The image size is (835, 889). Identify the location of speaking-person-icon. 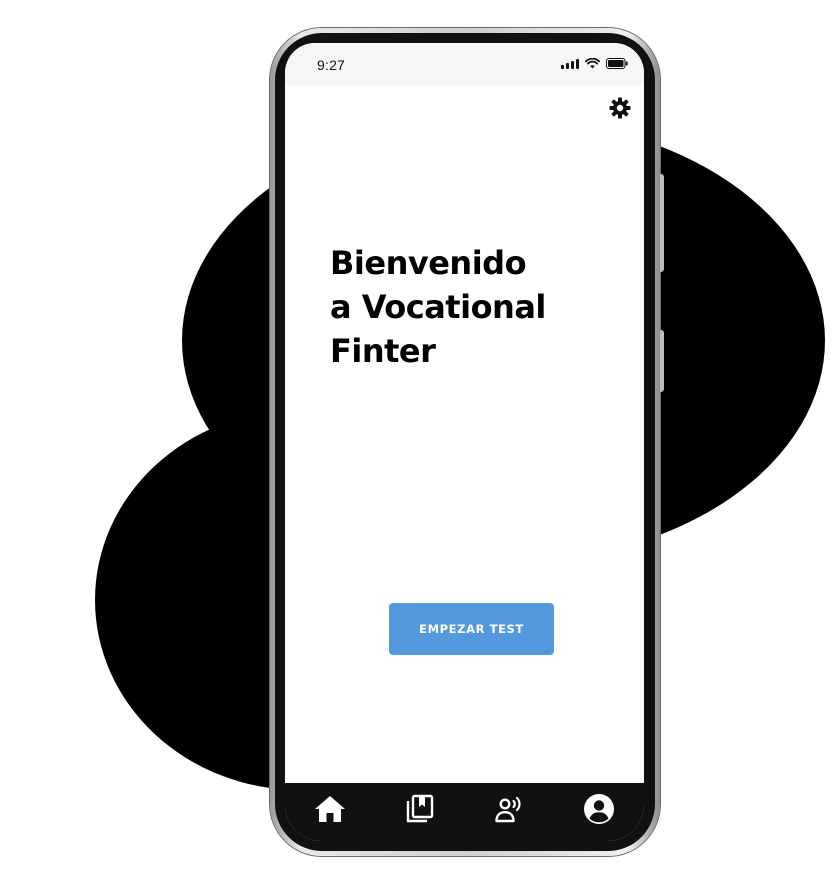
(509, 811).